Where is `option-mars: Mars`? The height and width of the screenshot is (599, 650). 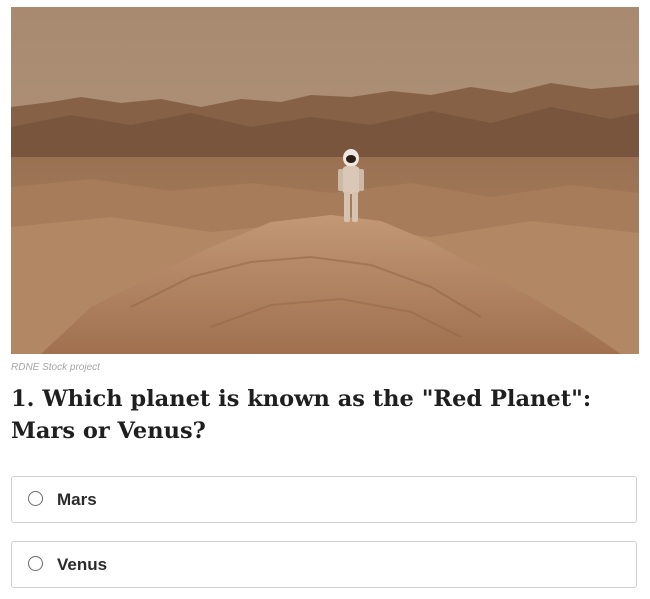
option-mars: Mars is located at coordinates (324, 499).